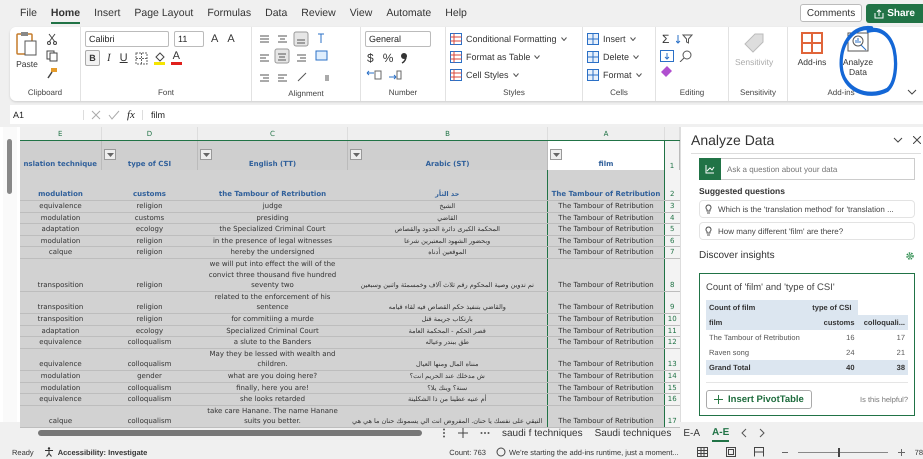 This screenshot has width=923, height=459. Describe the element at coordinates (613, 56) in the screenshot. I see `cells-button: Delete` at that location.